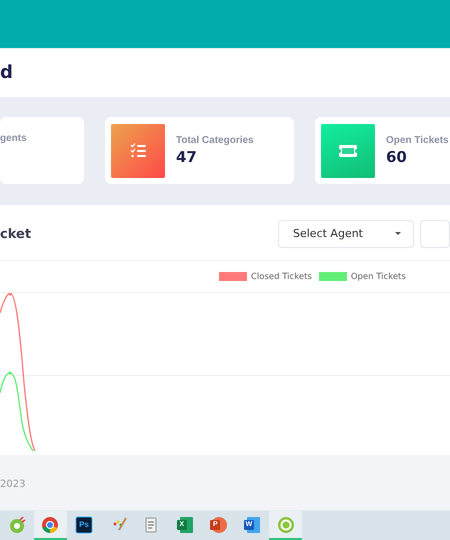 This screenshot has width=450, height=540. Describe the element at coordinates (215, 140) in the screenshot. I see `stat-label: Total Categories` at that location.